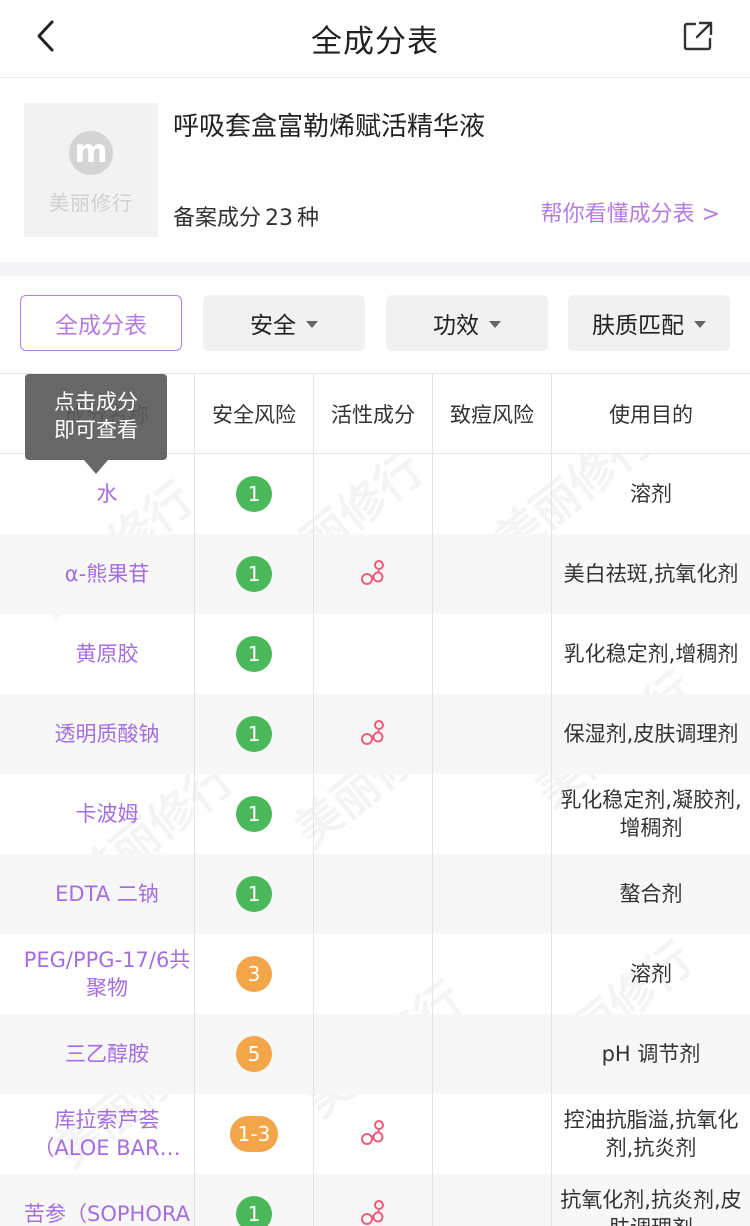  I want to click on col-header-active: 活性成分, so click(373, 415).